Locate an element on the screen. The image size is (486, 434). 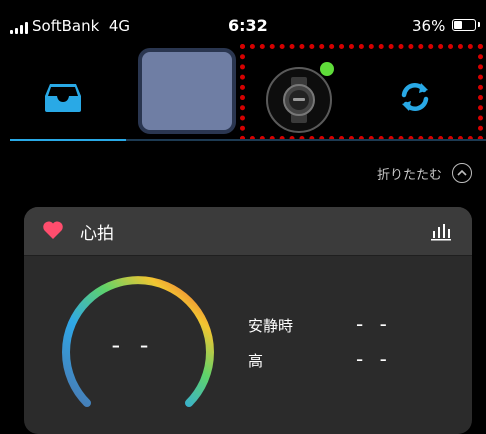
collapse-label: 折りたたむ is located at coordinates (409, 175).